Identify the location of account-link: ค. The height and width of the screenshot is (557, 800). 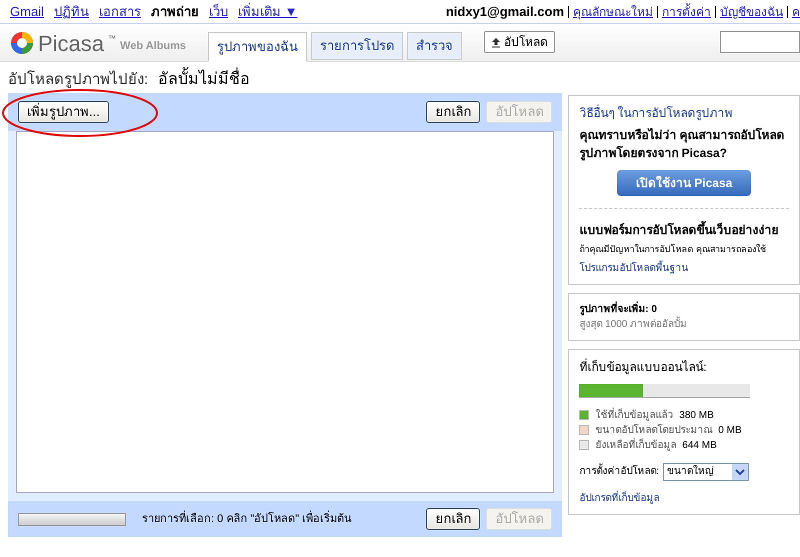
(796, 11).